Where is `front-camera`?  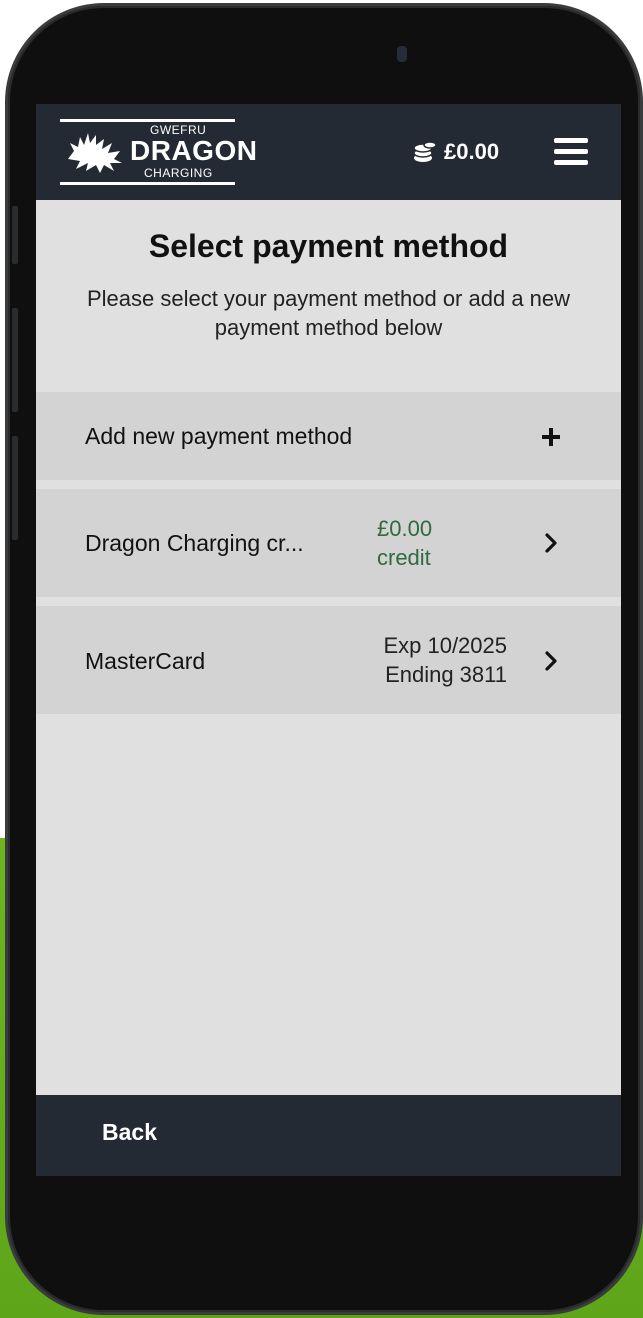
front-camera is located at coordinates (402, 54).